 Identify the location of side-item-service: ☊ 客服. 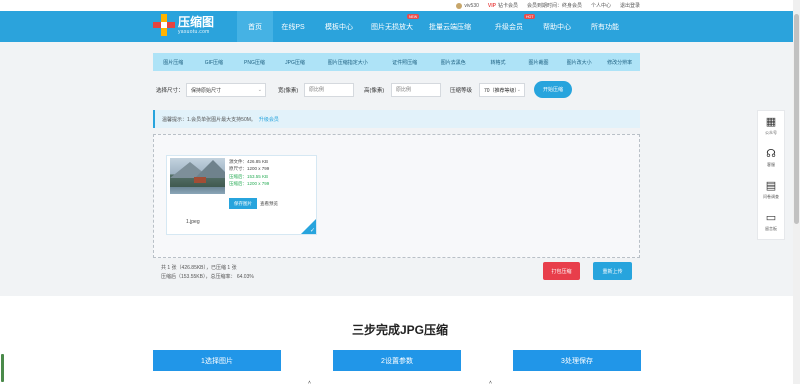
(771, 159).